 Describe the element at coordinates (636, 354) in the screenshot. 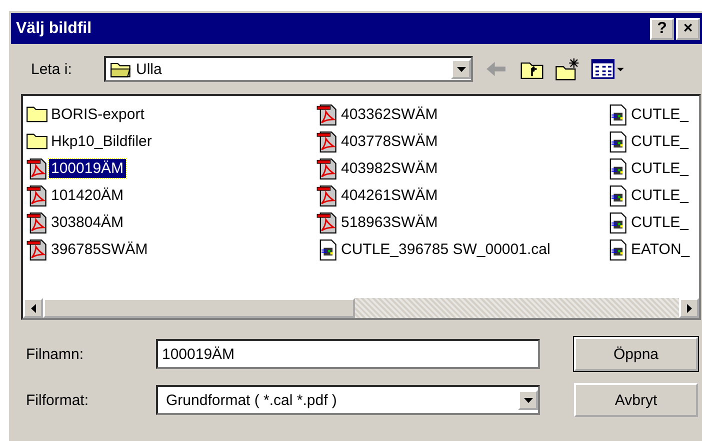

I see `open-button: Öppna` at that location.